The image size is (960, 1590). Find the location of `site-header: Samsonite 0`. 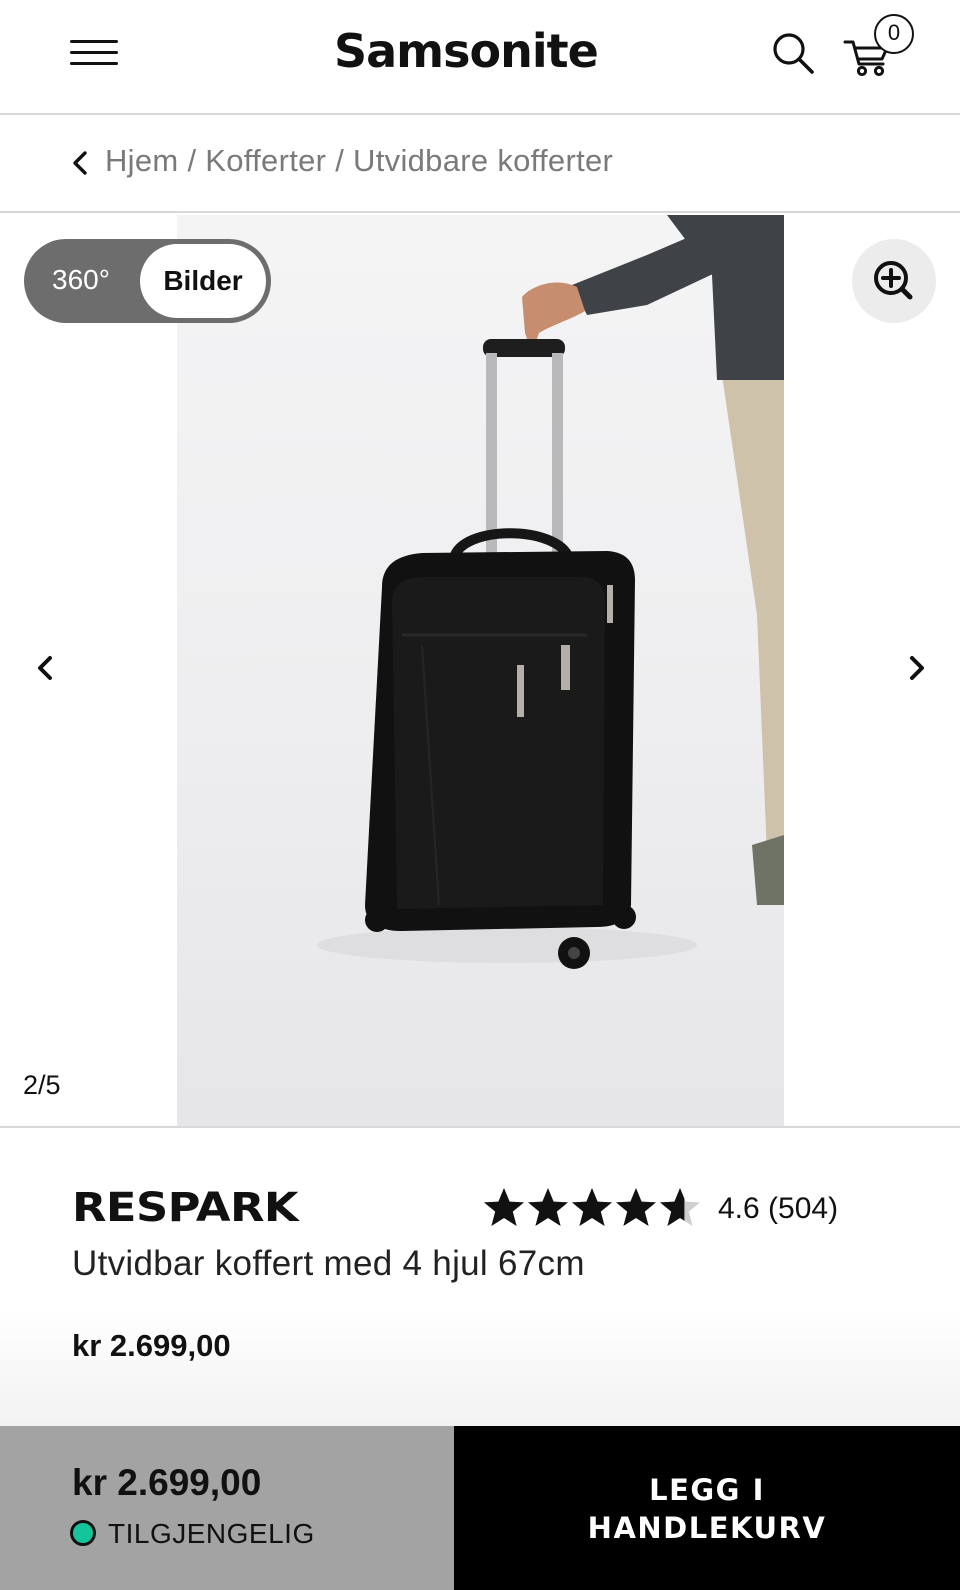

site-header: Samsonite 0 is located at coordinates (480, 57).